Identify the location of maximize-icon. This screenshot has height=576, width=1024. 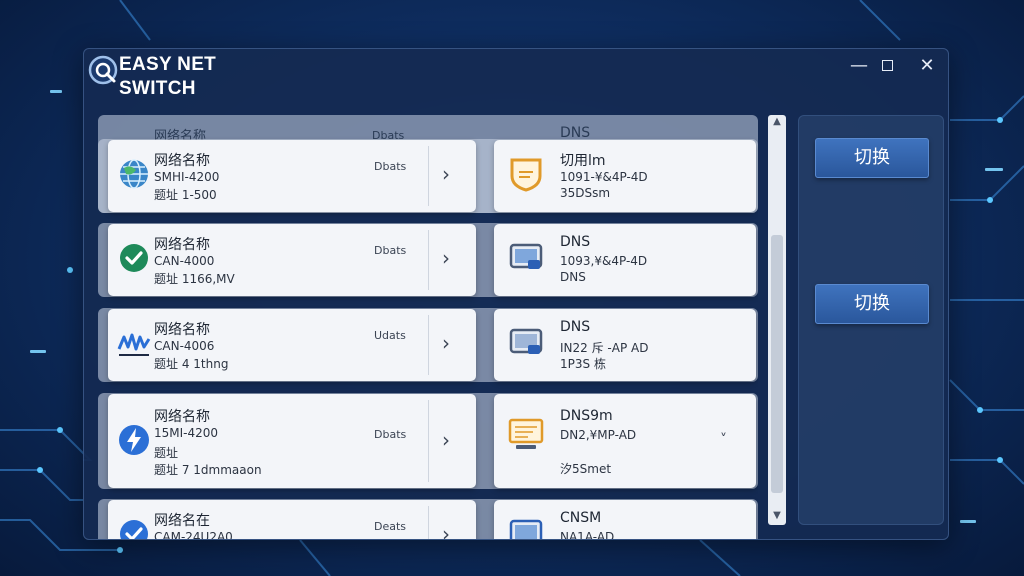
(887, 65).